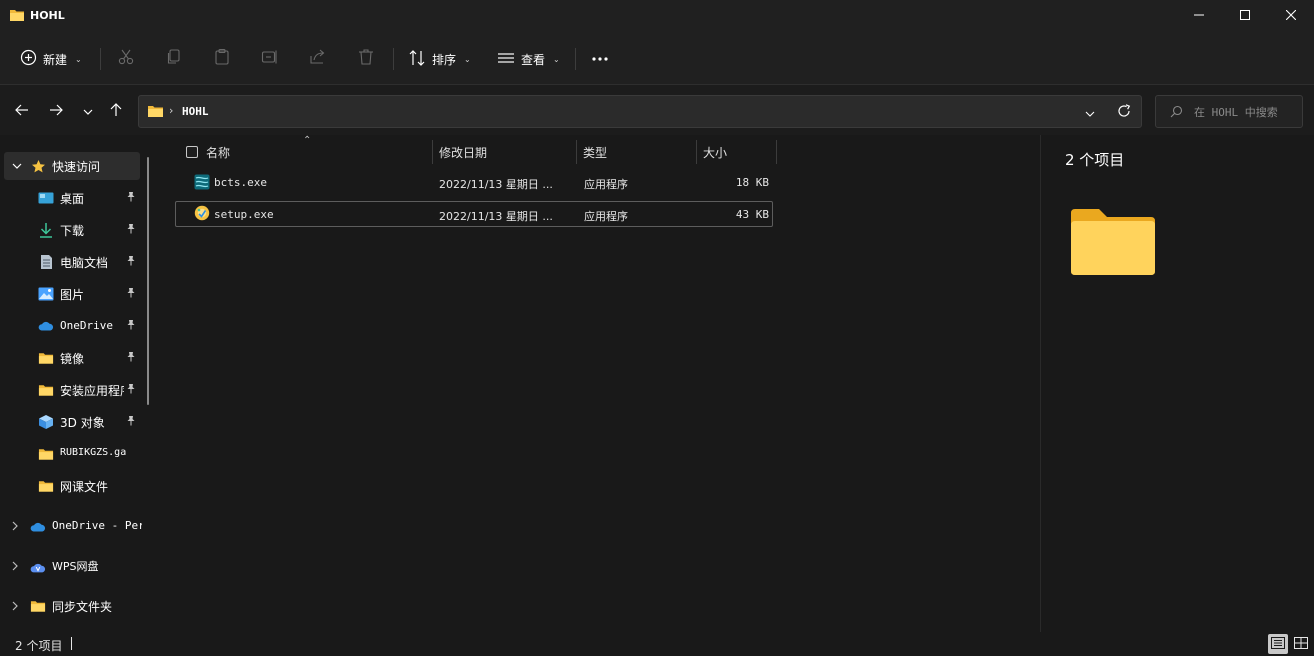 The height and width of the screenshot is (656, 1314). I want to click on new-button: 新建 ⌄, so click(51, 59).